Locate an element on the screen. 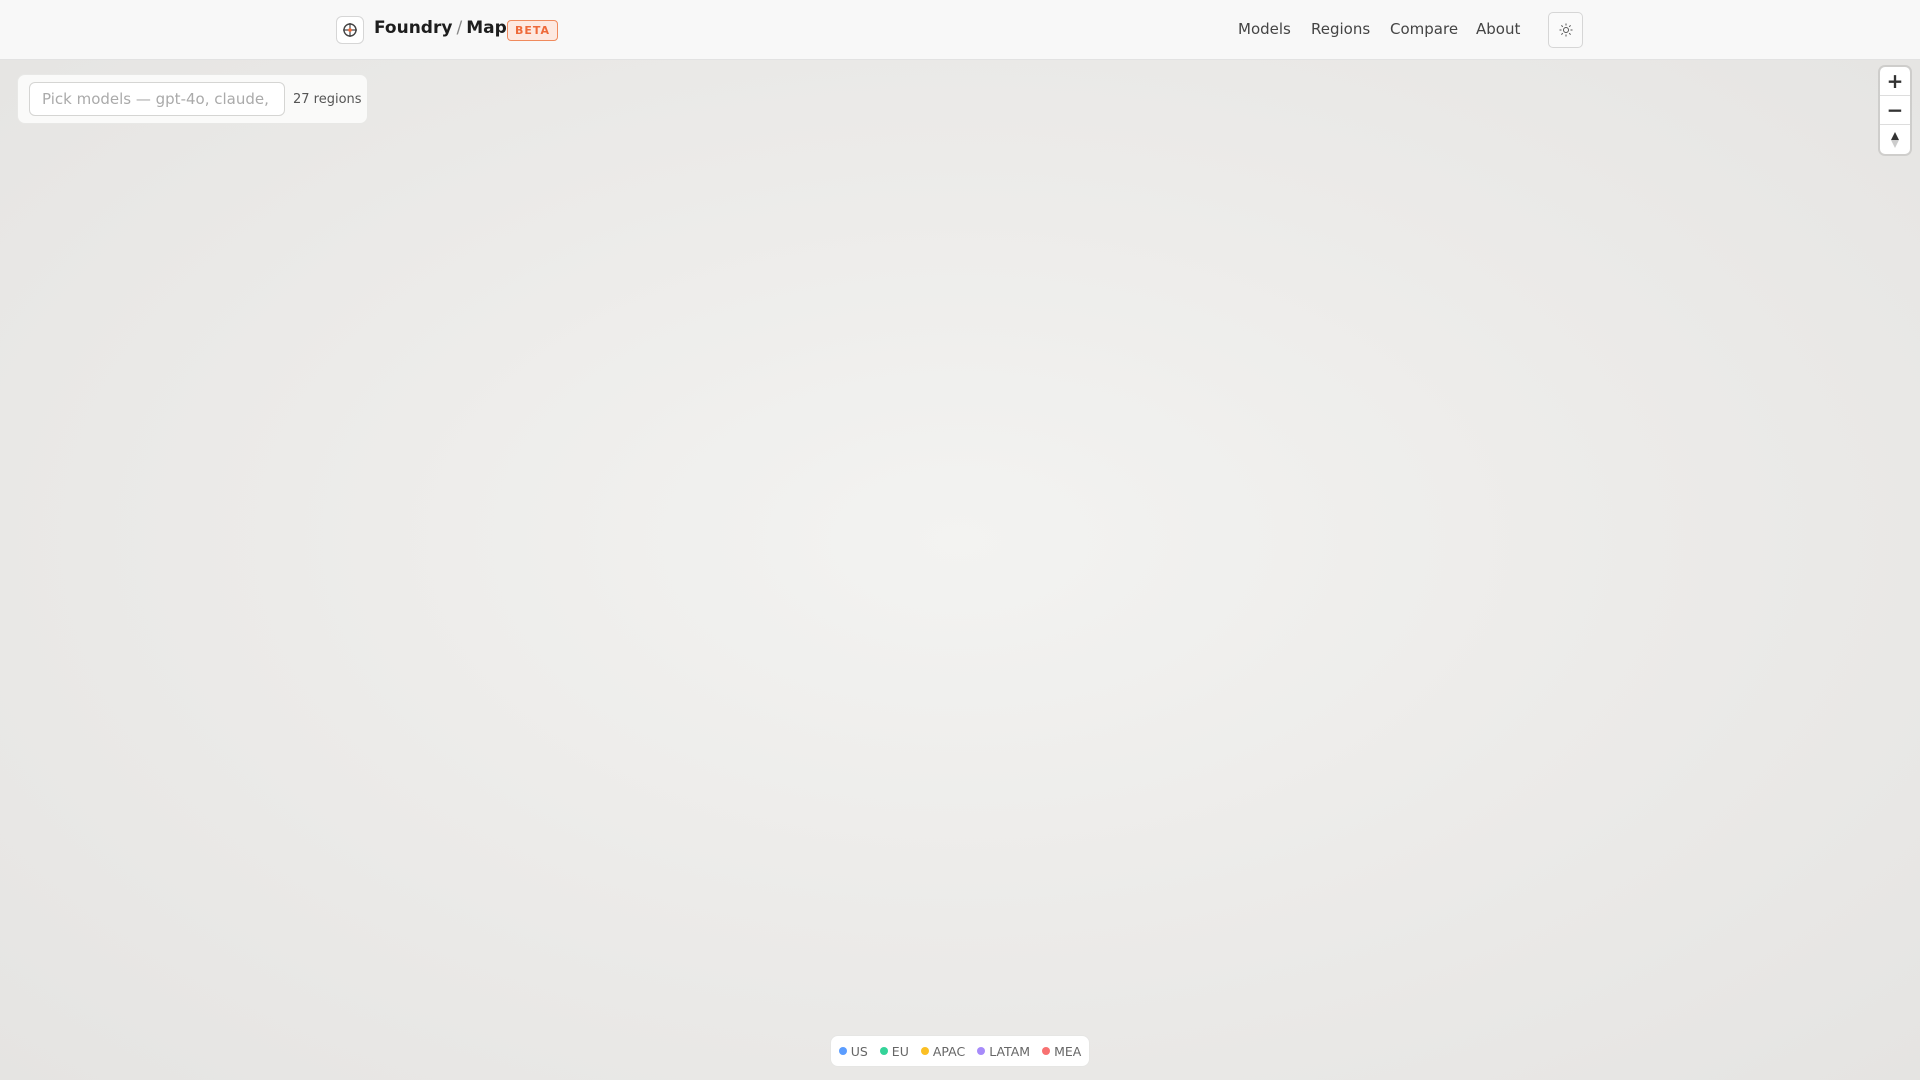 This screenshot has height=1080, width=1920. compass-icon is located at coordinates (1895, 139).